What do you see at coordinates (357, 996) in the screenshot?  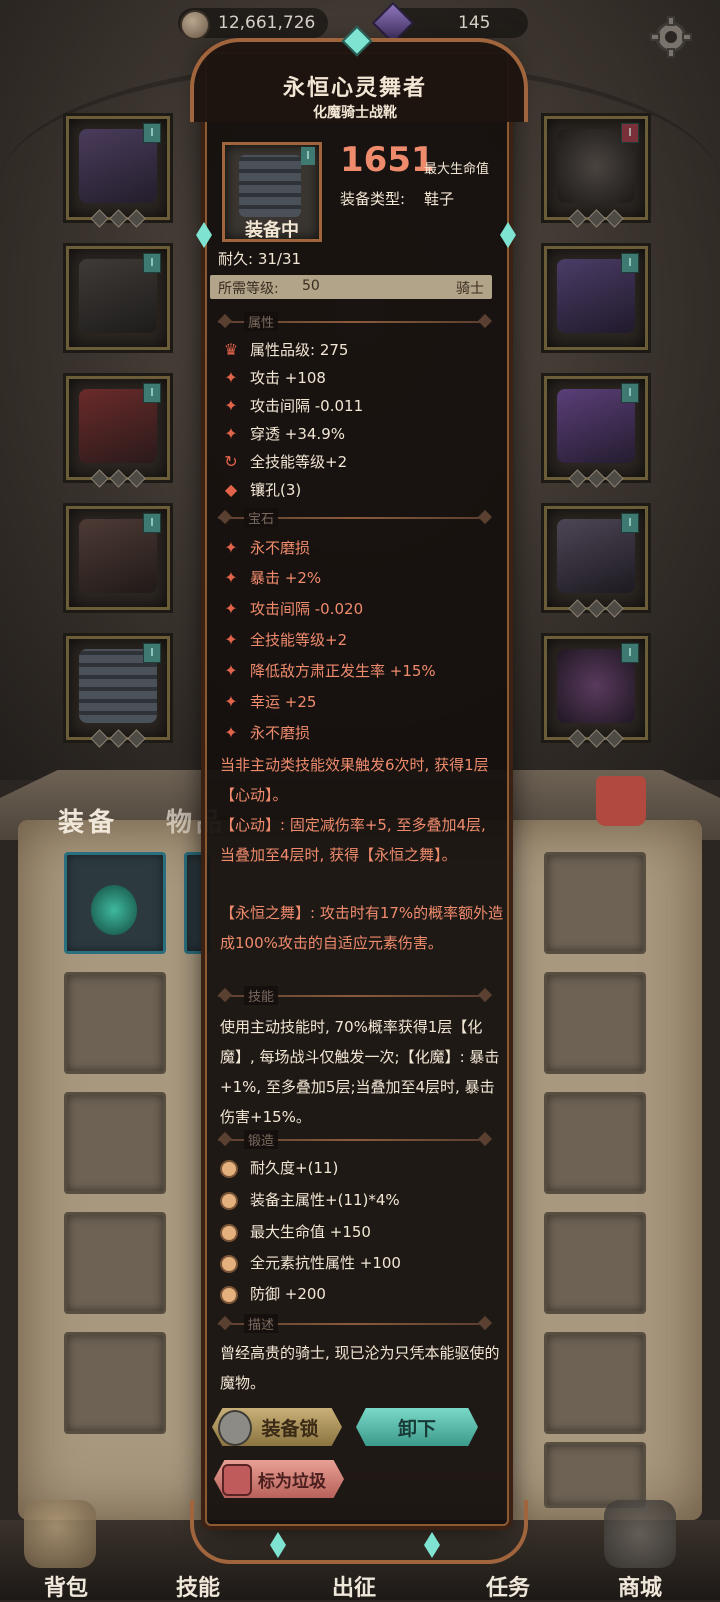 I see `section-header-skill: 技能` at bounding box center [357, 996].